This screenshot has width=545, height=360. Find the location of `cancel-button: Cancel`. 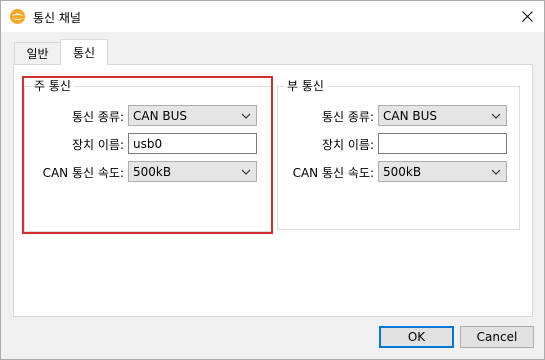

cancel-button: Cancel is located at coordinates (497, 337).